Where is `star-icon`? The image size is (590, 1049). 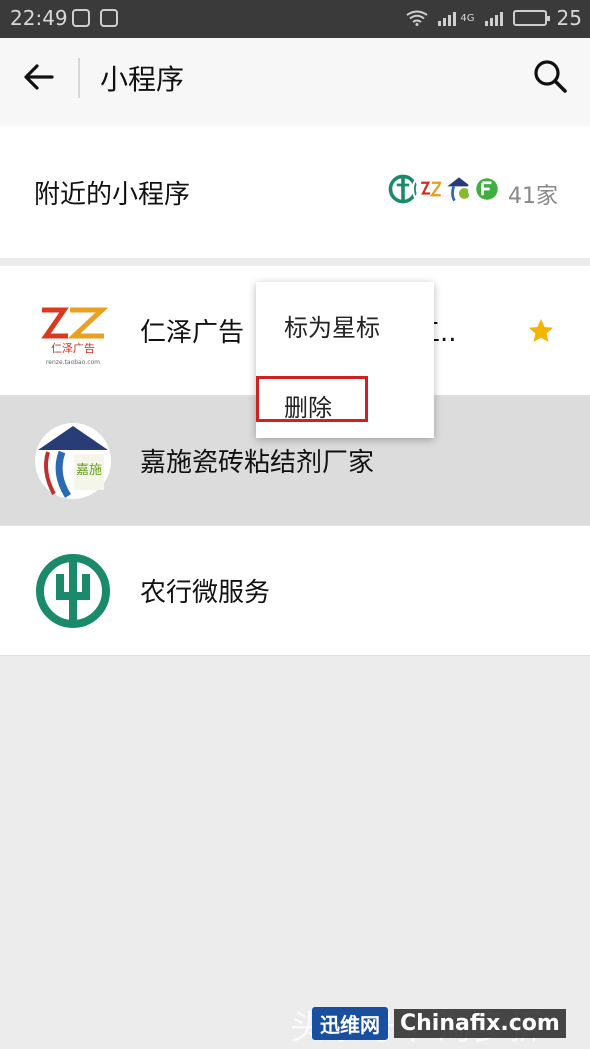
star-icon is located at coordinates (541, 330).